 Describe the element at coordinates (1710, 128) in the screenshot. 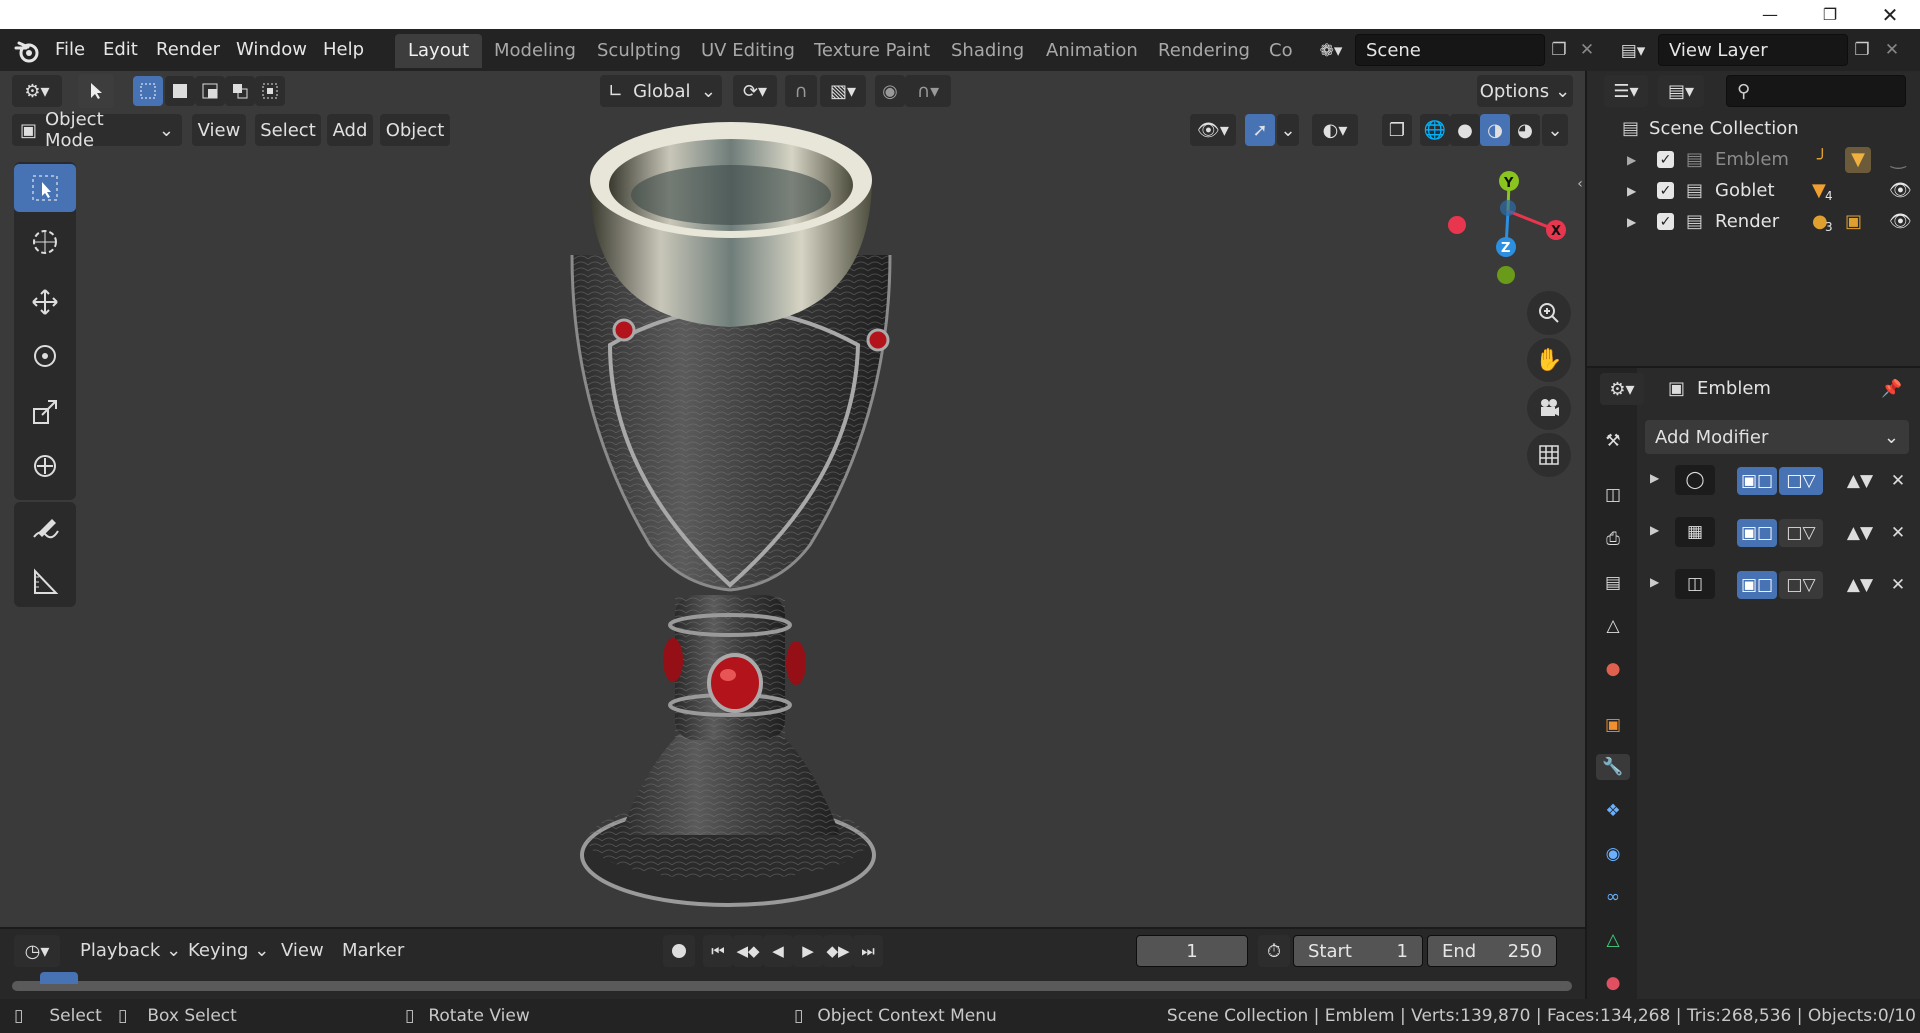

I see `outliner-scene-collection: ▤ Scene Collection` at that location.